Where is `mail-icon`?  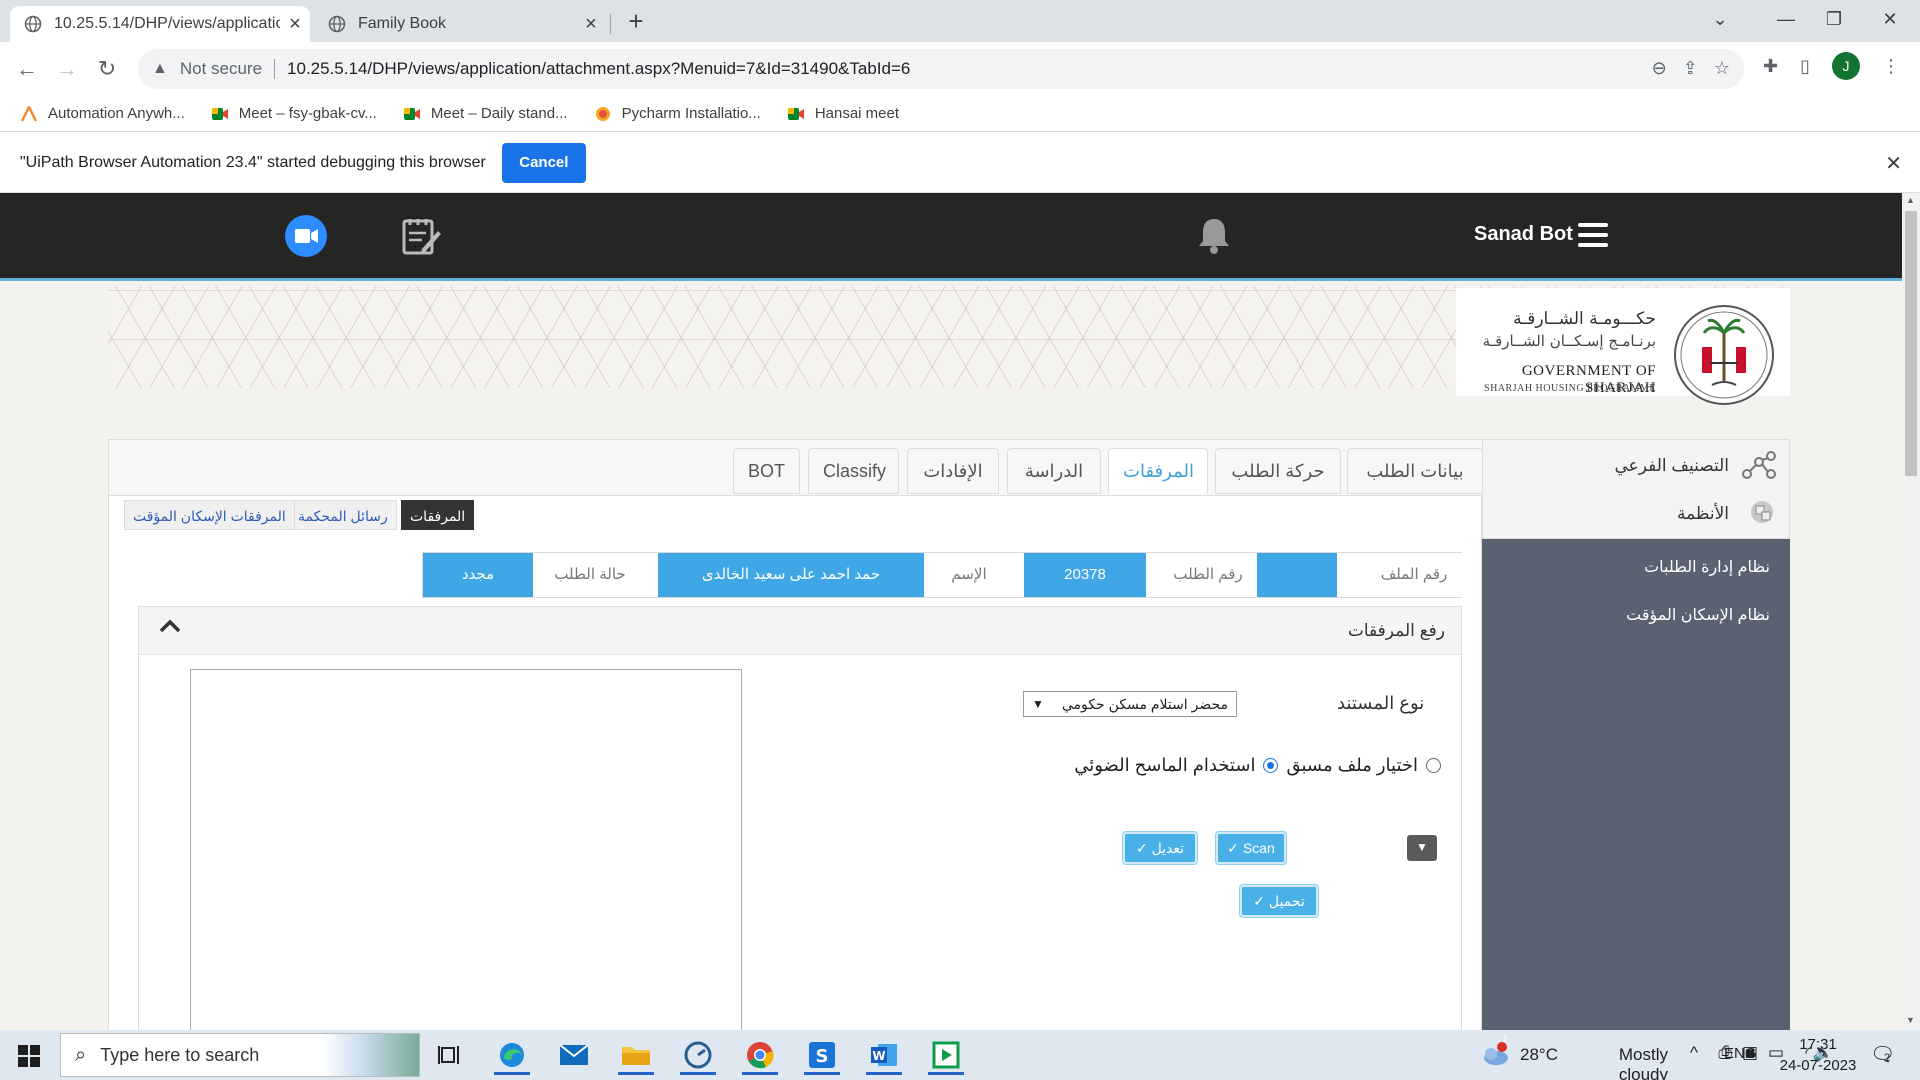 mail-icon is located at coordinates (574, 1055).